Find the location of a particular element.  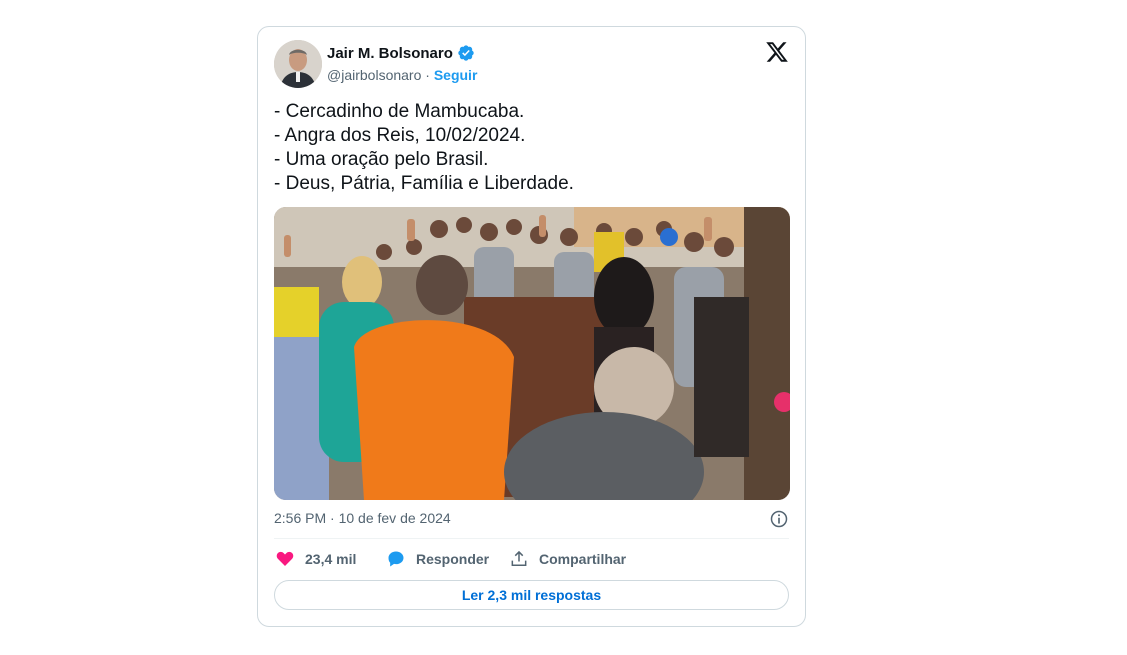

like-button: 23,4 mil is located at coordinates (315, 559).